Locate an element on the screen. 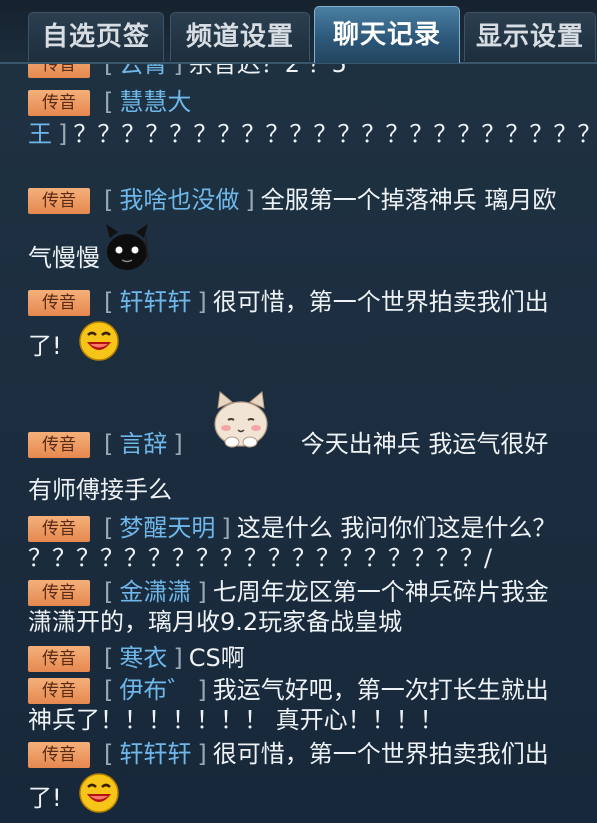  player-name: 金潇潇 is located at coordinates (155, 592).